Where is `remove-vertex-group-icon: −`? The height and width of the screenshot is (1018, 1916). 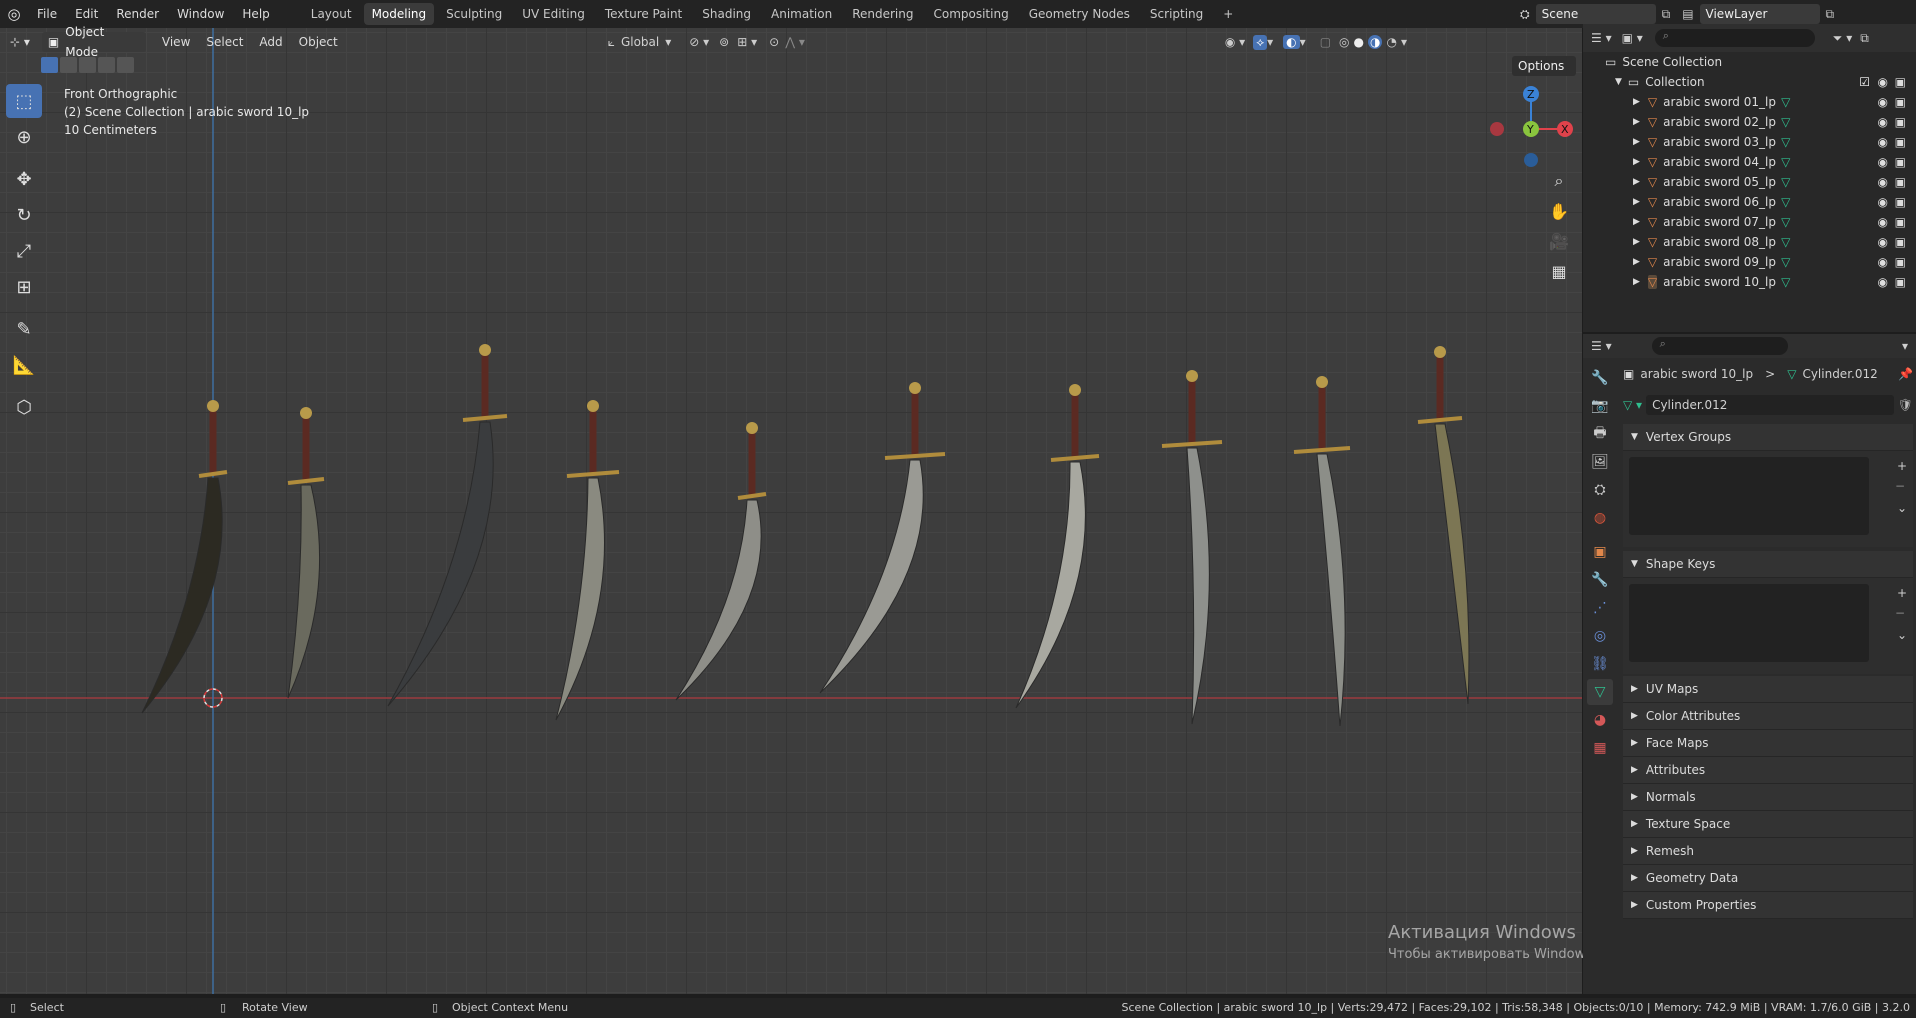
remove-vertex-group-icon: − is located at coordinates (1900, 486).